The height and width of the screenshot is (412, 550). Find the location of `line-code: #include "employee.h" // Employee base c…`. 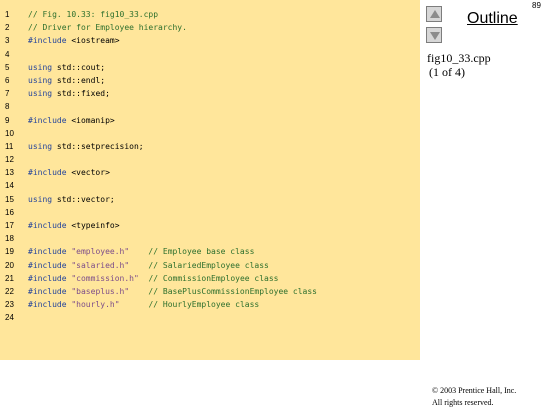

line-code: #include "employee.h" // Employee base c… is located at coordinates (141, 251).